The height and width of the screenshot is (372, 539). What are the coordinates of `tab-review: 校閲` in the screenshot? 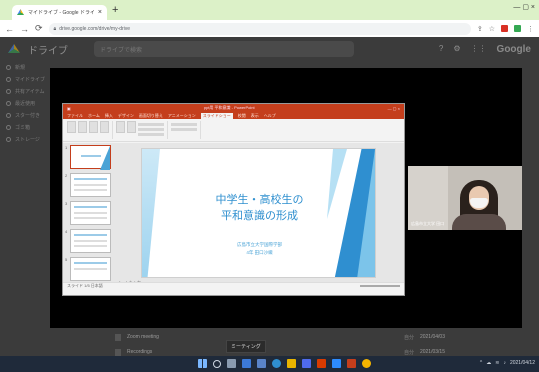 It's located at (242, 116).